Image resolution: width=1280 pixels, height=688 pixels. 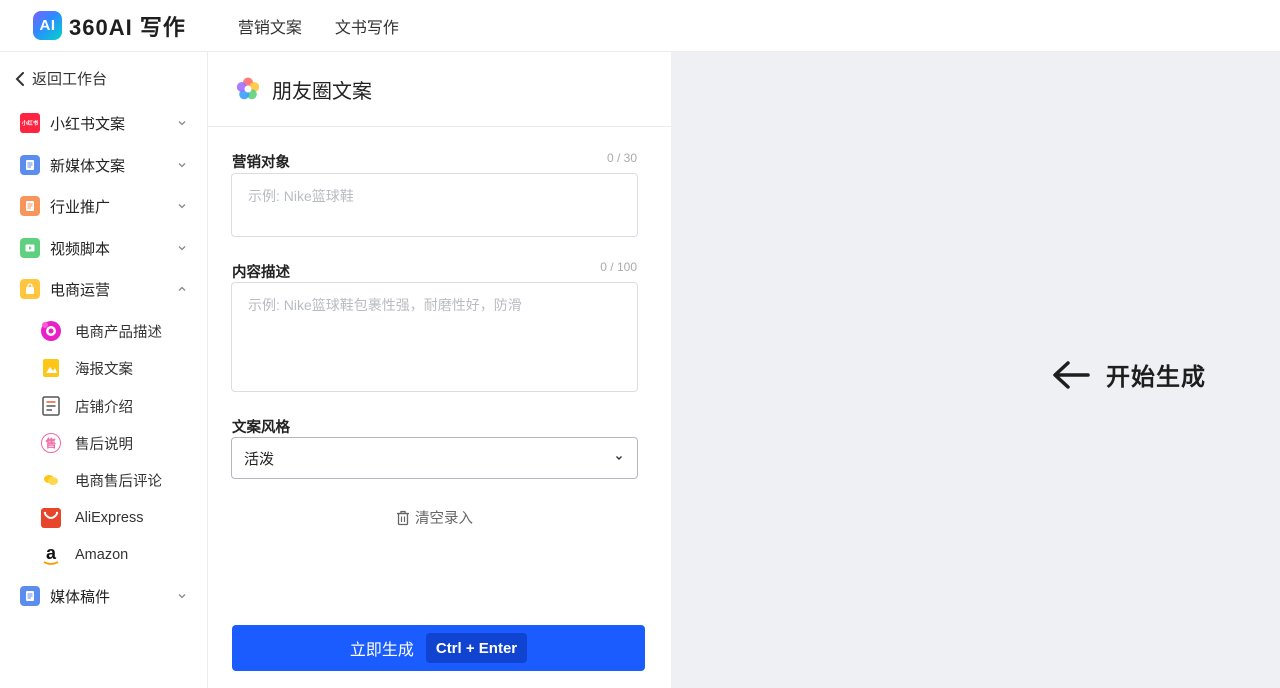 What do you see at coordinates (261, 428) in the screenshot?
I see `style-label: 文案风格` at bounding box center [261, 428].